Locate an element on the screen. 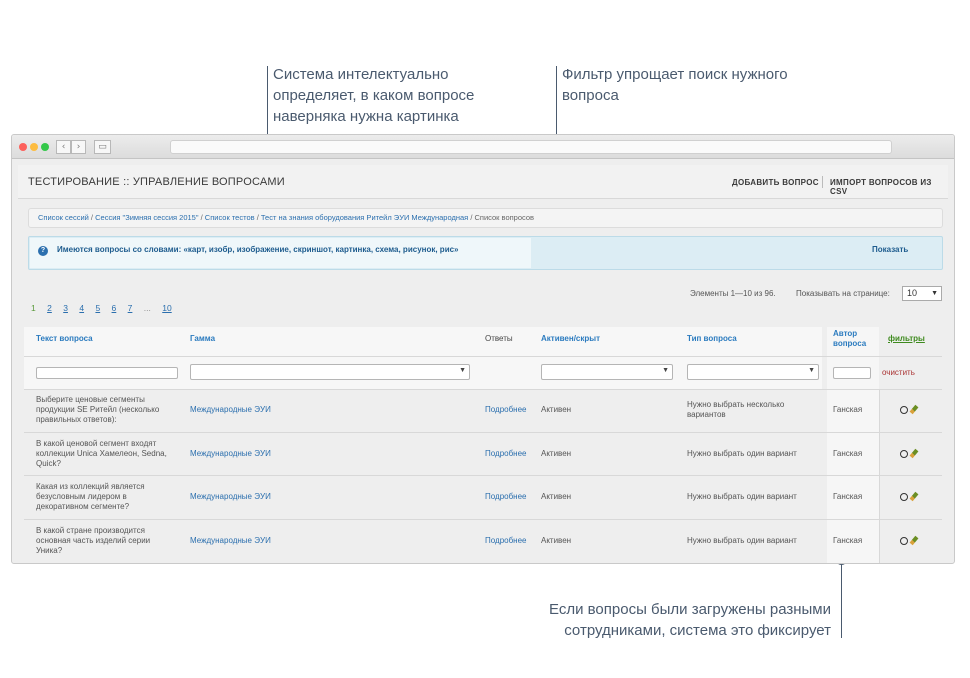 Image resolution: width=970 pixels, height=678 pixels. header-divider-line is located at coordinates (483, 356).